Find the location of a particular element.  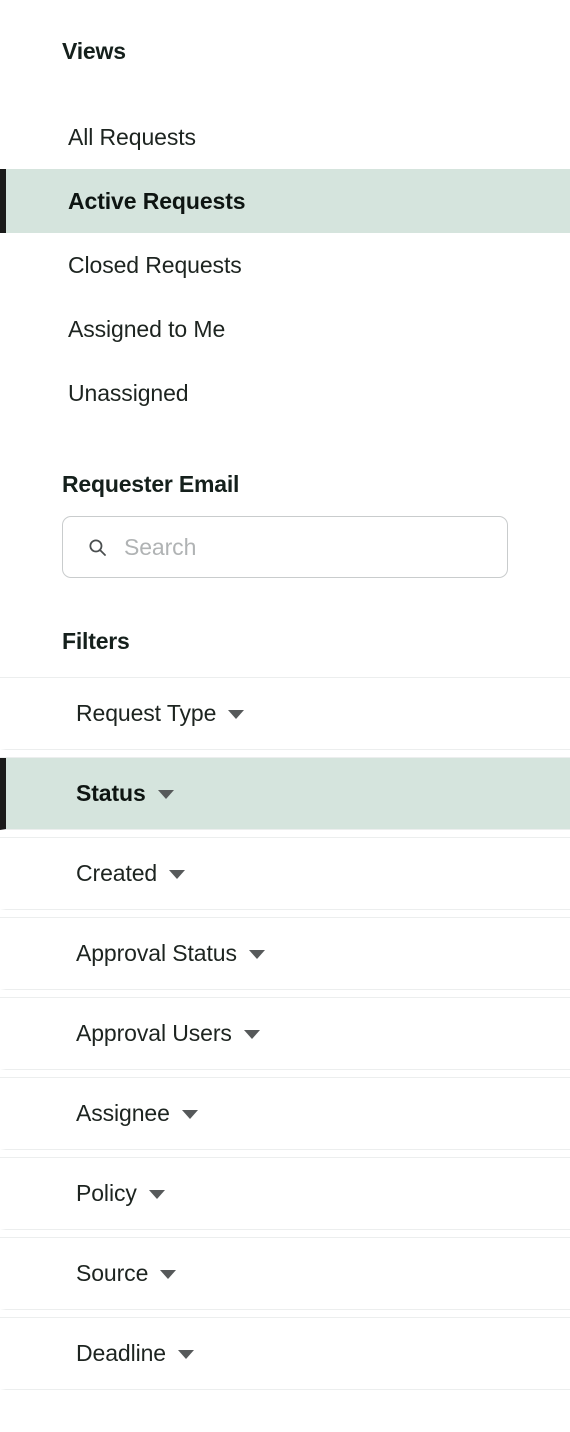

filter-label: Source is located at coordinates (112, 1273).